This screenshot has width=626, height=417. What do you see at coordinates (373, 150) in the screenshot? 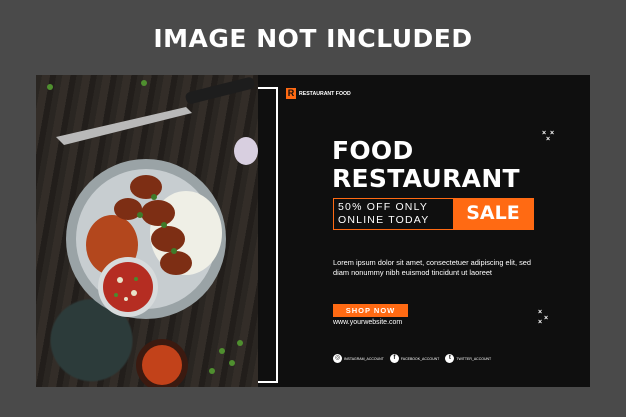
I see `headline-line-1: FOOD` at bounding box center [373, 150].